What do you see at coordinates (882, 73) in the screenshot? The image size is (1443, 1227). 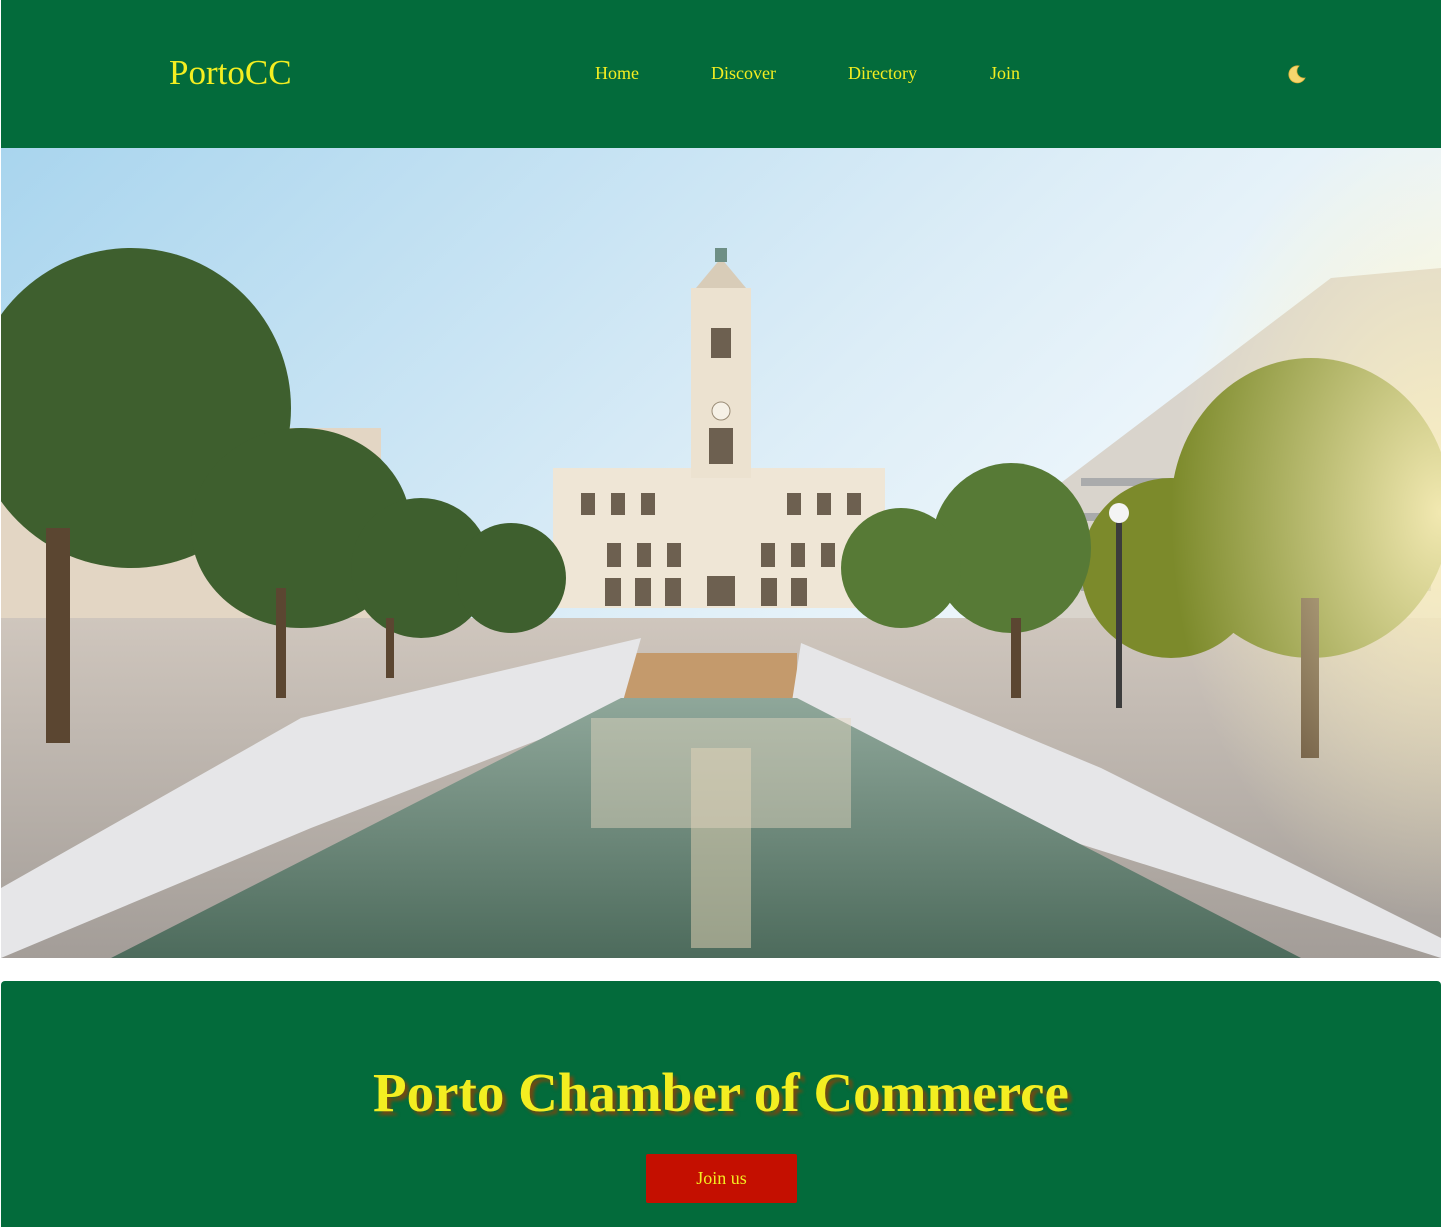 I see `nav-directory-link: Directory` at bounding box center [882, 73].